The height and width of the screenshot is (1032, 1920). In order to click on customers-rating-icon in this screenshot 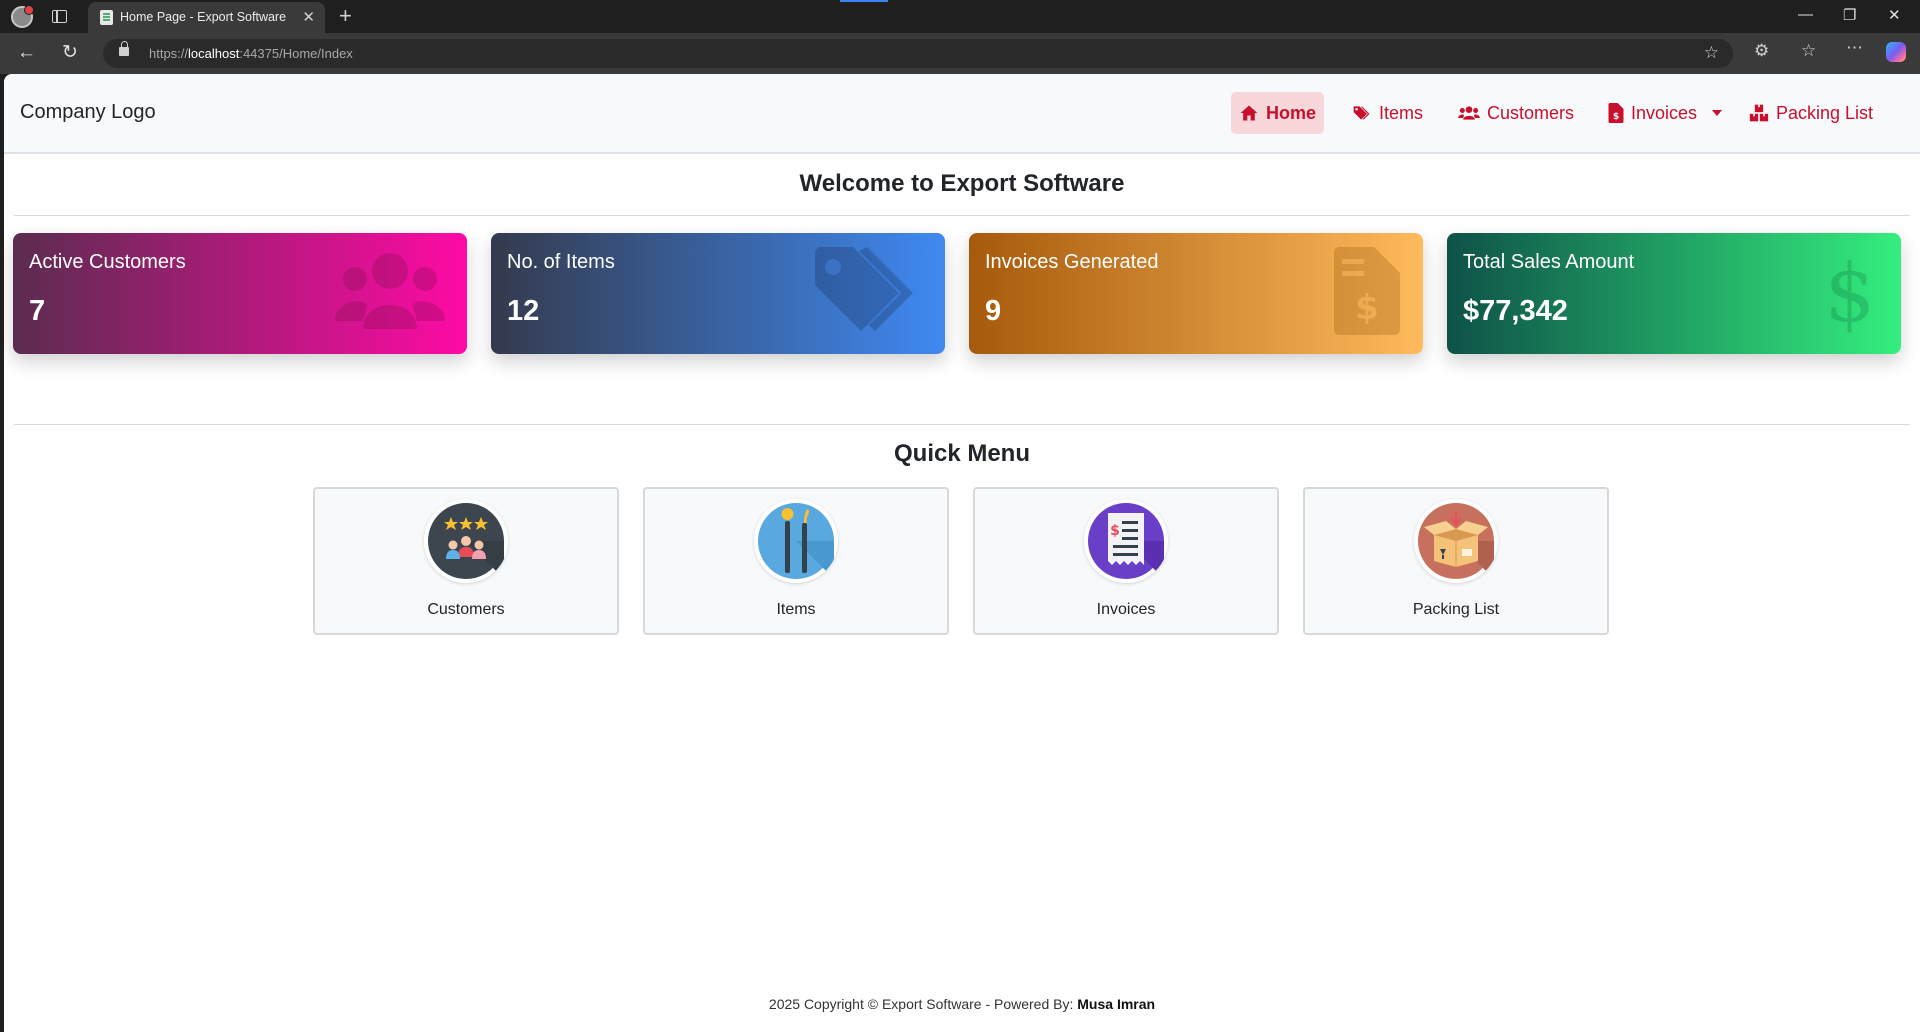, I will do `click(466, 541)`.